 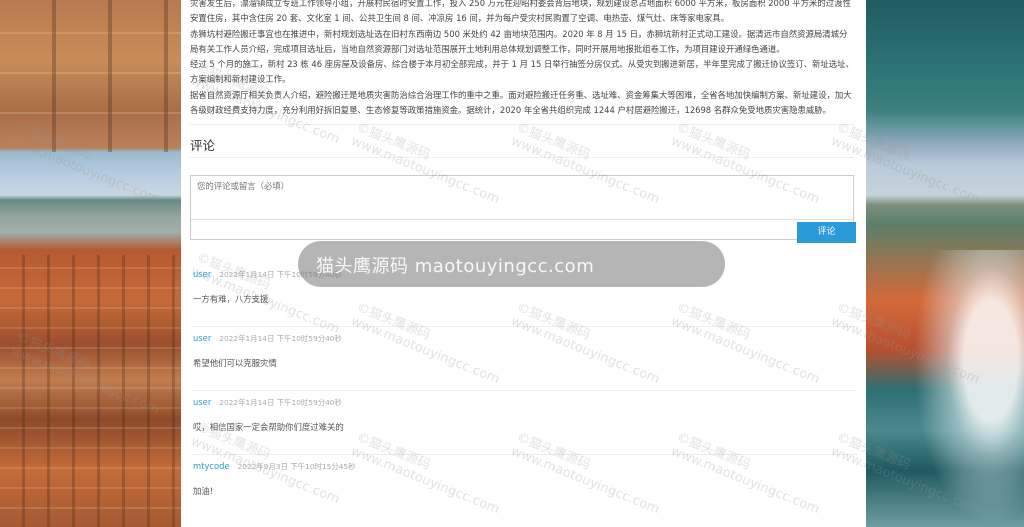 What do you see at coordinates (826, 232) in the screenshot?
I see `submit-comment-button: 评论` at bounding box center [826, 232].